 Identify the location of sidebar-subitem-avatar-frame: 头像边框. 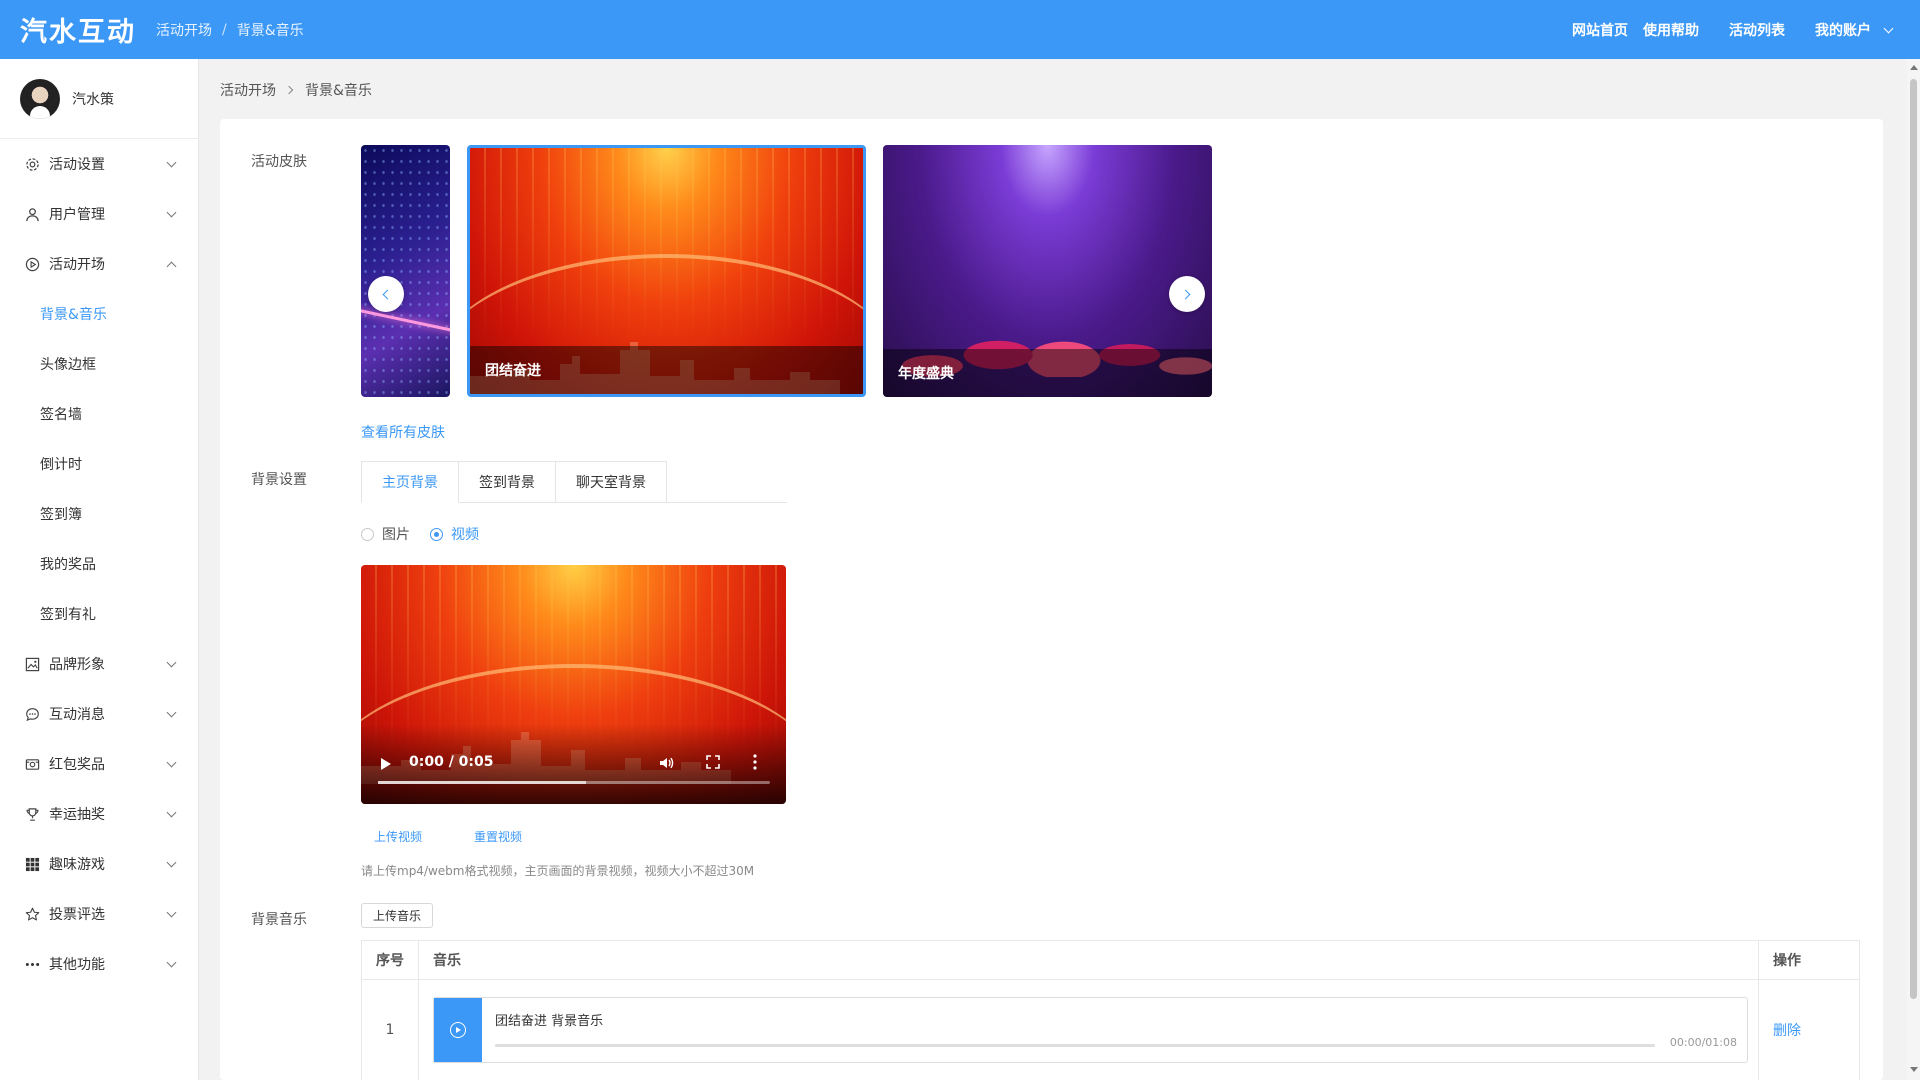
(99, 364).